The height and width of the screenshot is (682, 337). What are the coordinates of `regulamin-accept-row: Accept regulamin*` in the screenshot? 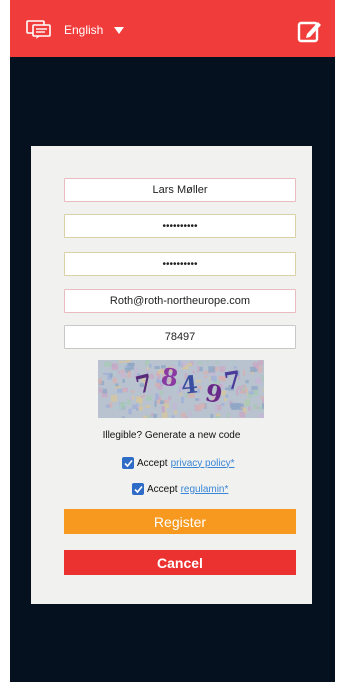 It's located at (180, 489).